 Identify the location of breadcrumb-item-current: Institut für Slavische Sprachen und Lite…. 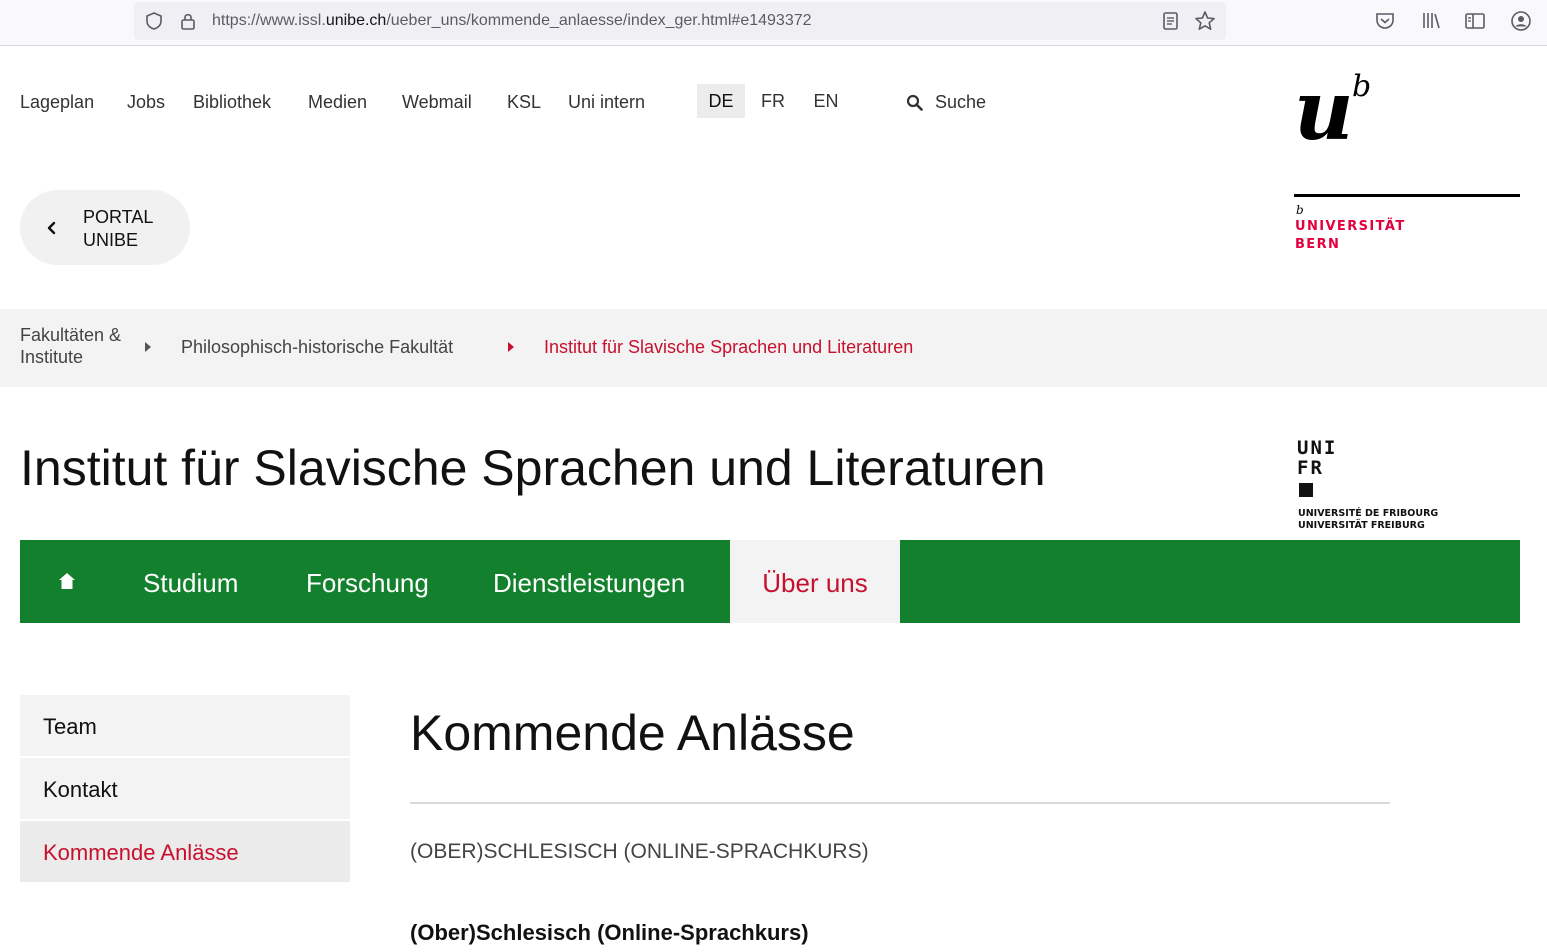
(728, 347).